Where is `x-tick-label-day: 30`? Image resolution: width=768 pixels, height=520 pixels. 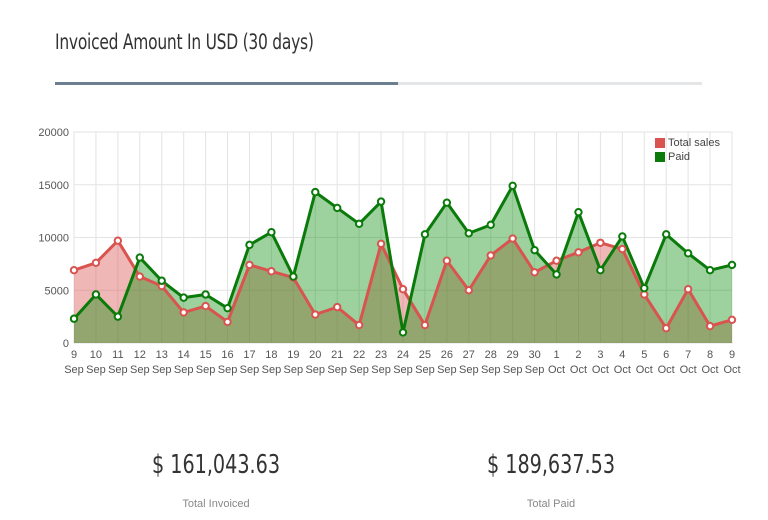
x-tick-label-day: 30 is located at coordinates (534, 355).